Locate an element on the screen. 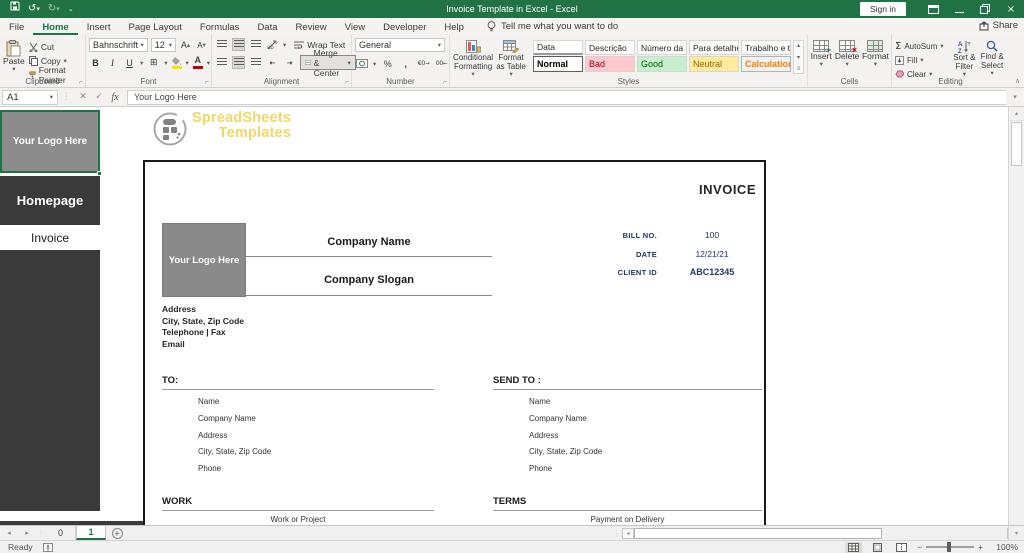  number-format-combobox: General ▾ is located at coordinates (400, 45).